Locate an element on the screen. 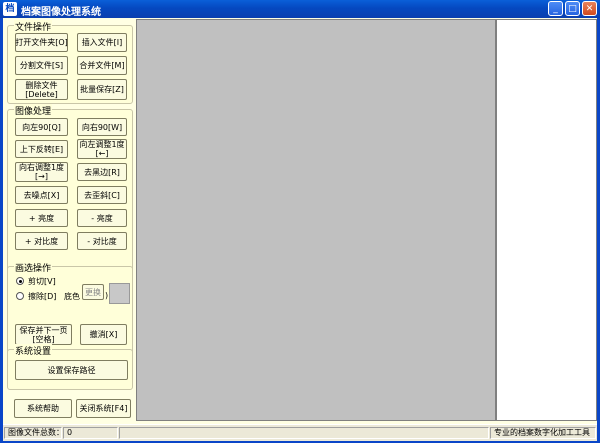 Image resolution: width=600 pixels, height=443 pixels. title-bar: 档 档案图像处理系统 _ □ ✕ is located at coordinates (300, 9).